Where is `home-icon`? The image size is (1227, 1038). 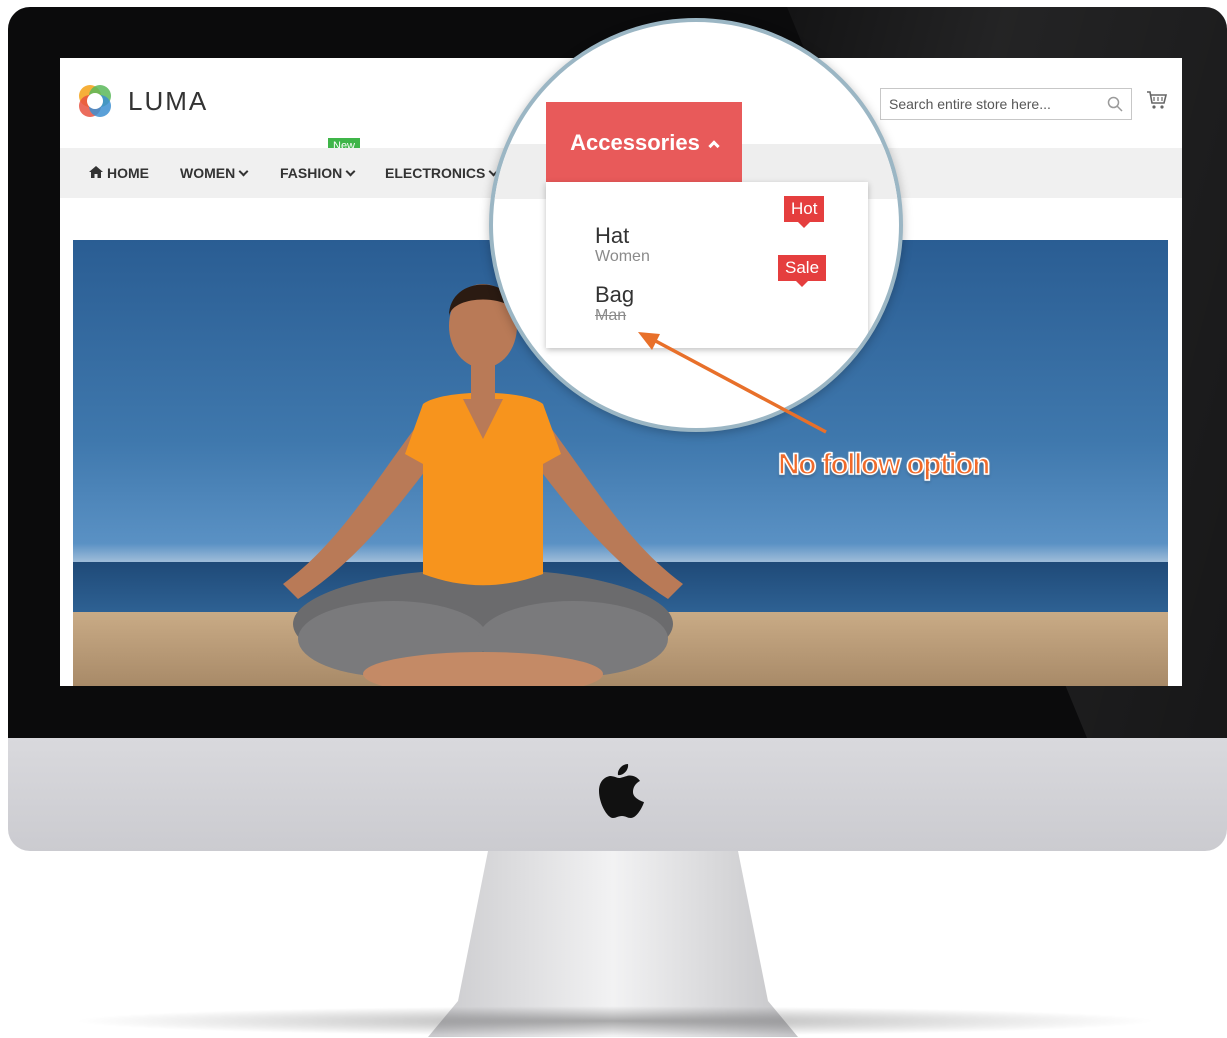
home-icon is located at coordinates (96, 172).